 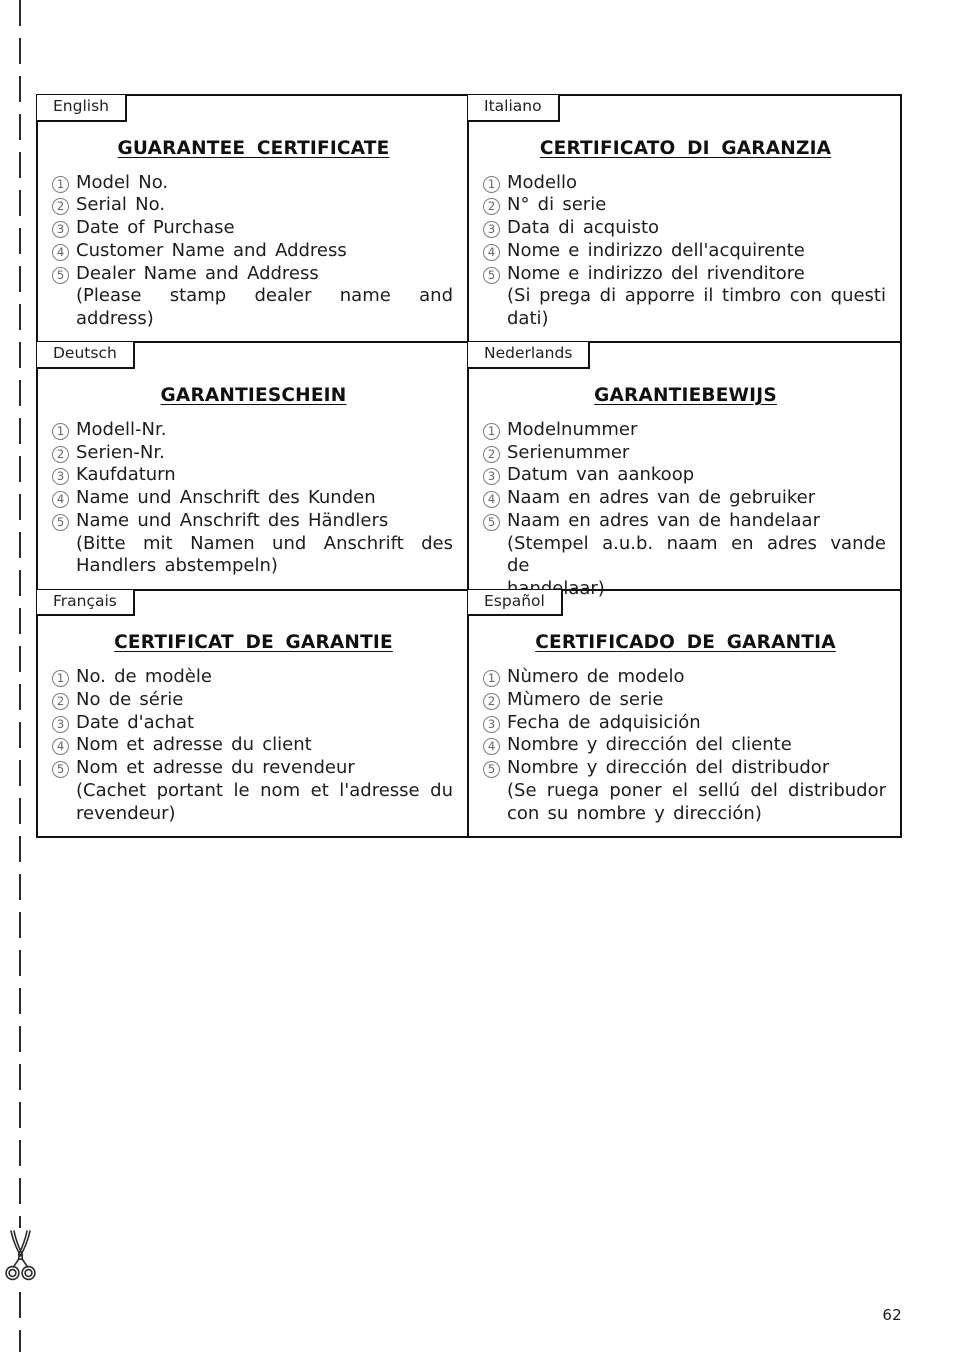 I want to click on list-item: 4 Name und Anschrift des Kunden, so click(x=253, y=498).